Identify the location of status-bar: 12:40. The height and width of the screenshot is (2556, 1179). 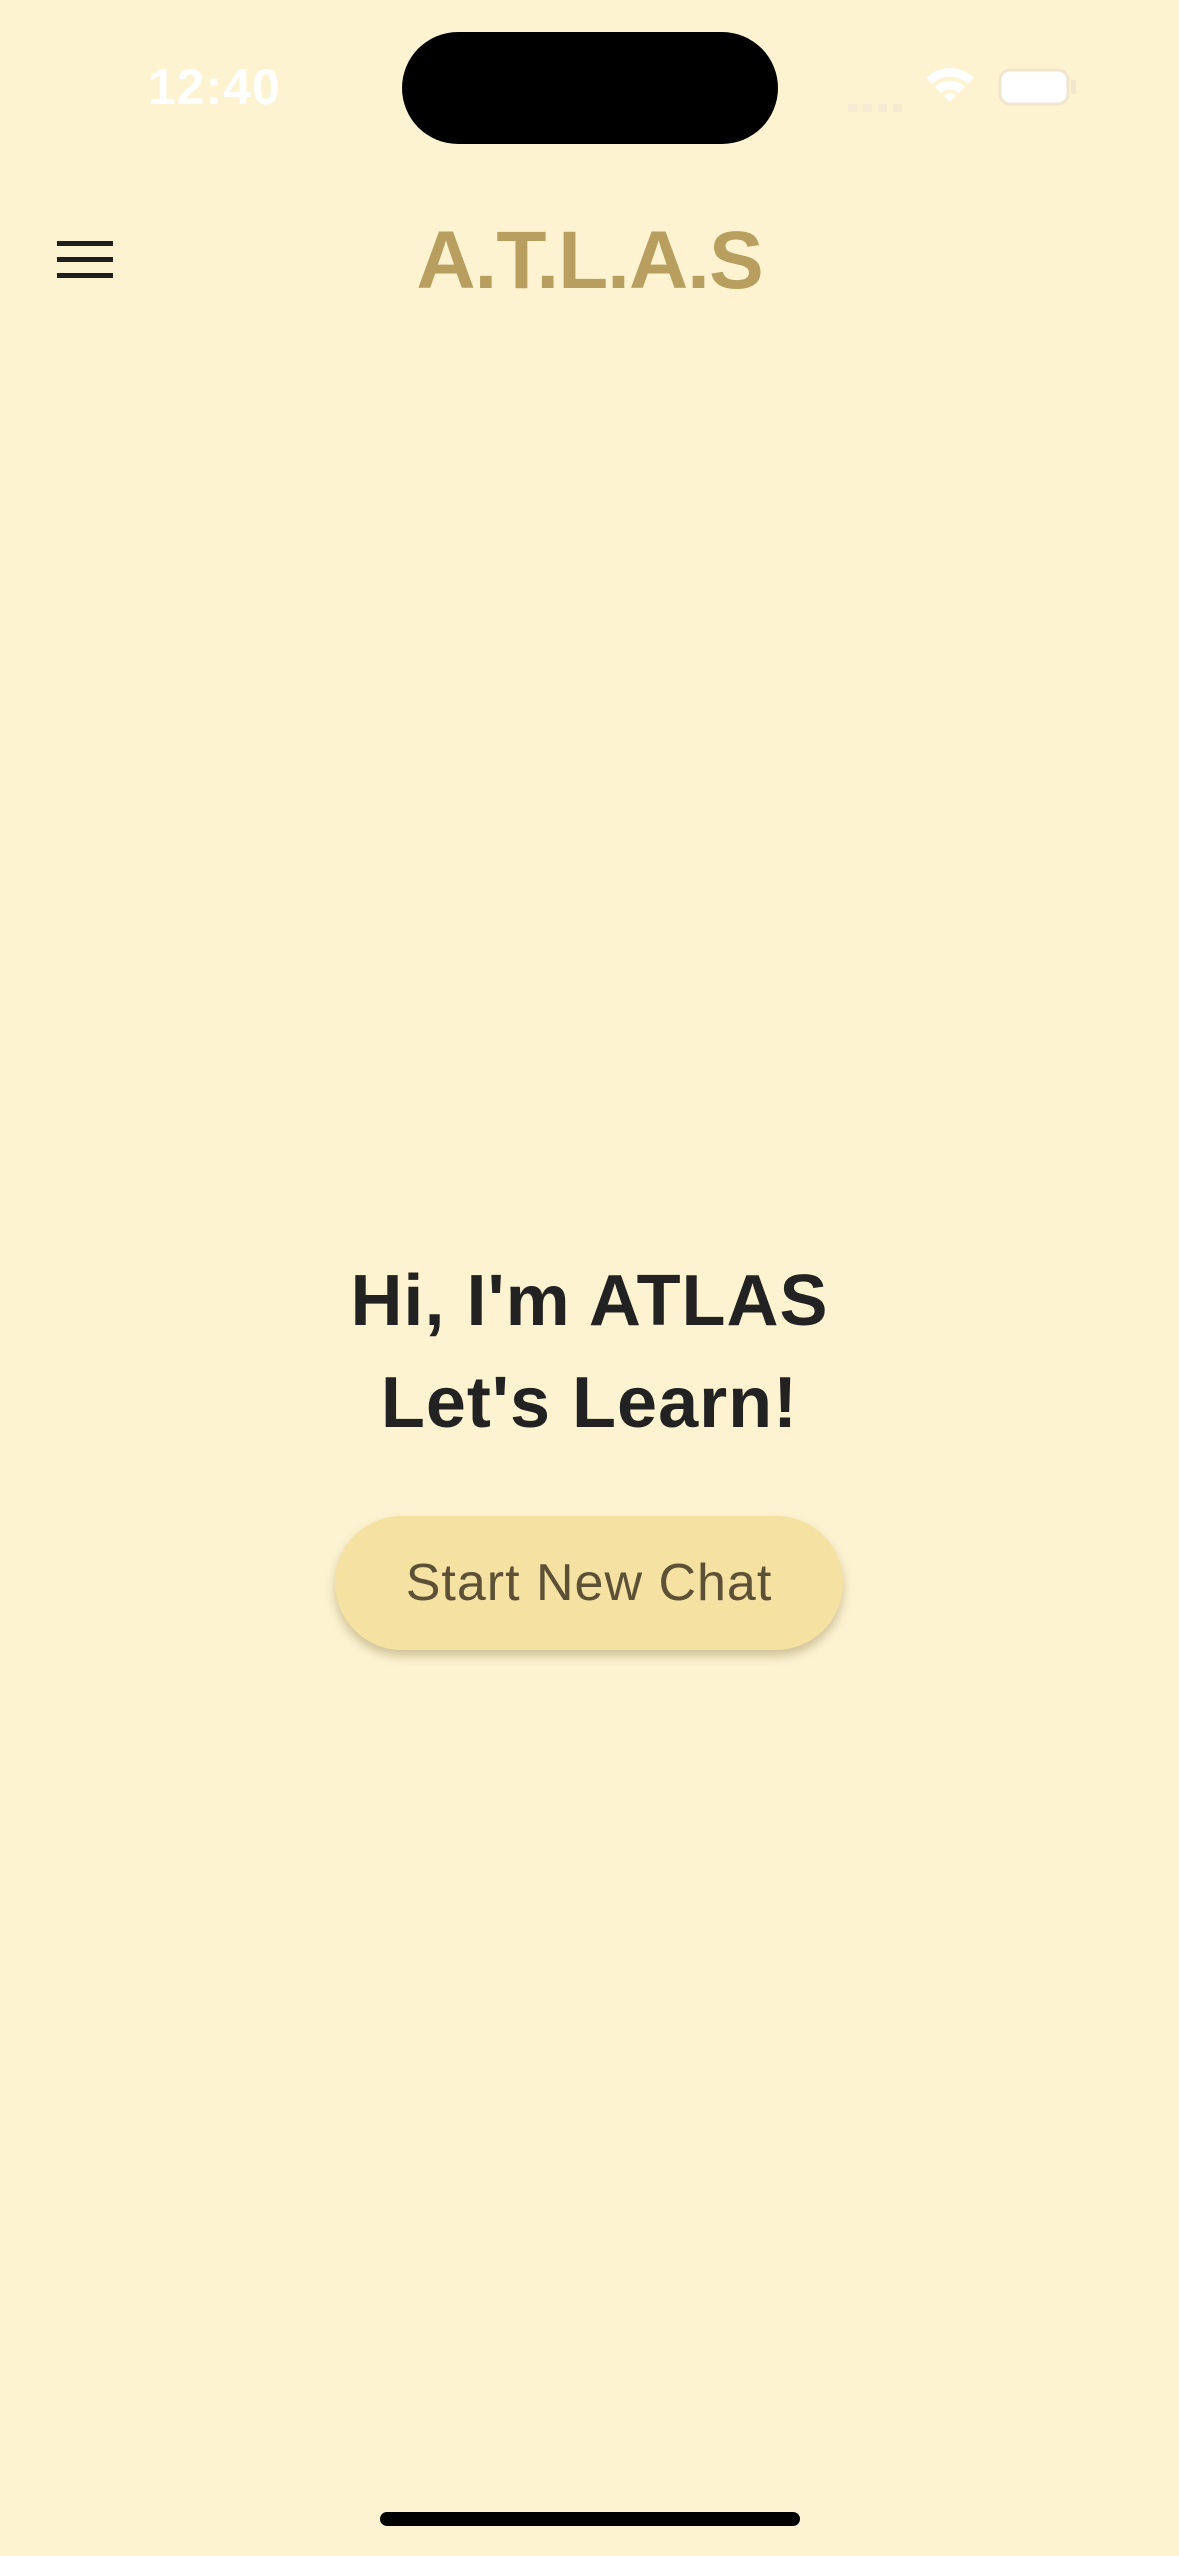
(589, 85).